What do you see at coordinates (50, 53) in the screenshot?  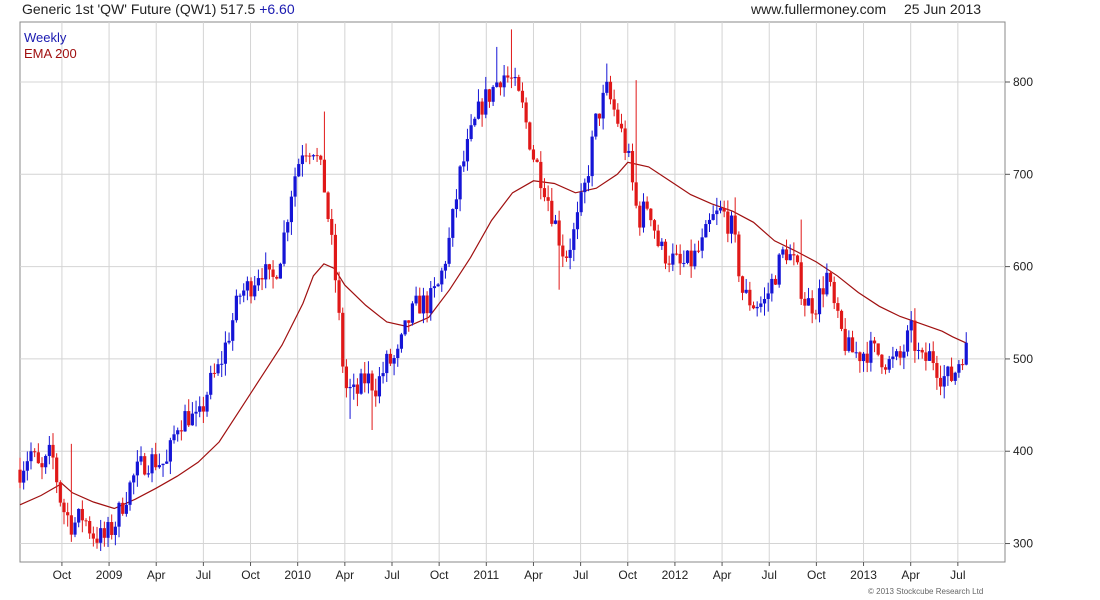 I see `legend-ema: EMA 200` at bounding box center [50, 53].